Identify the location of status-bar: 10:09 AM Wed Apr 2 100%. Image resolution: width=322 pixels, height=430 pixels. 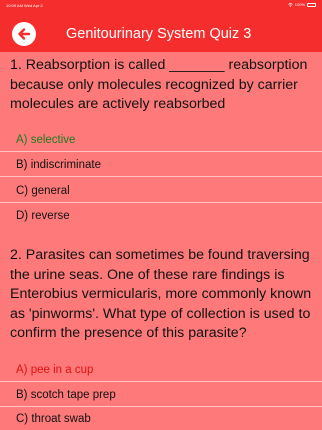
(161, 5).